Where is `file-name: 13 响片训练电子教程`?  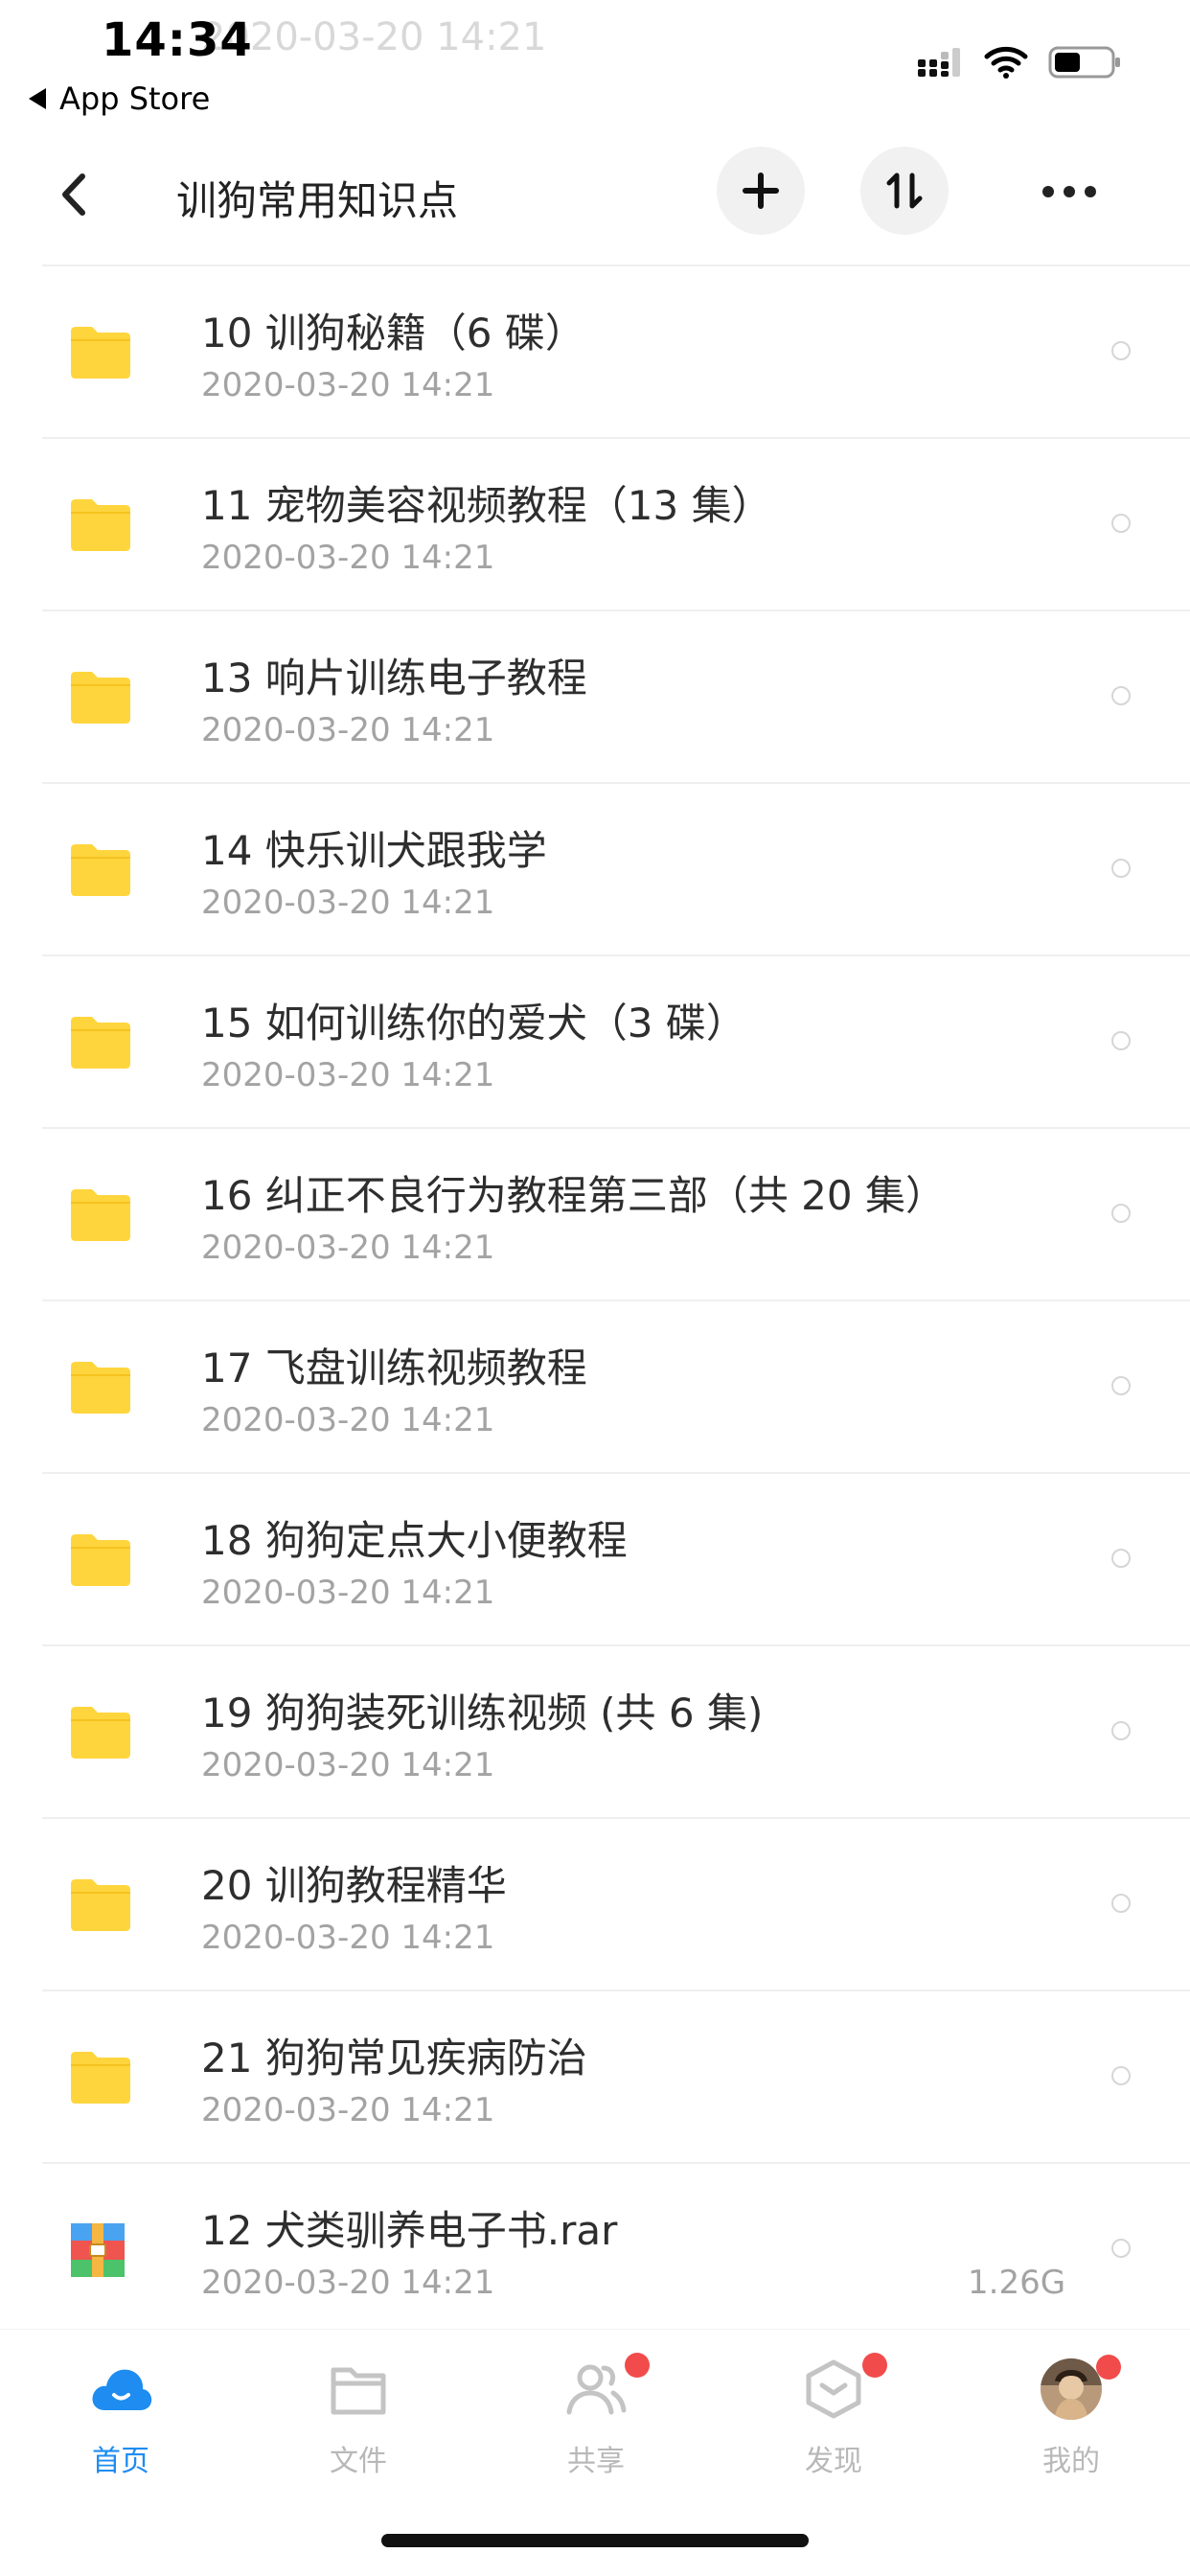
file-name: 13 响片训练电子教程 is located at coordinates (394, 678).